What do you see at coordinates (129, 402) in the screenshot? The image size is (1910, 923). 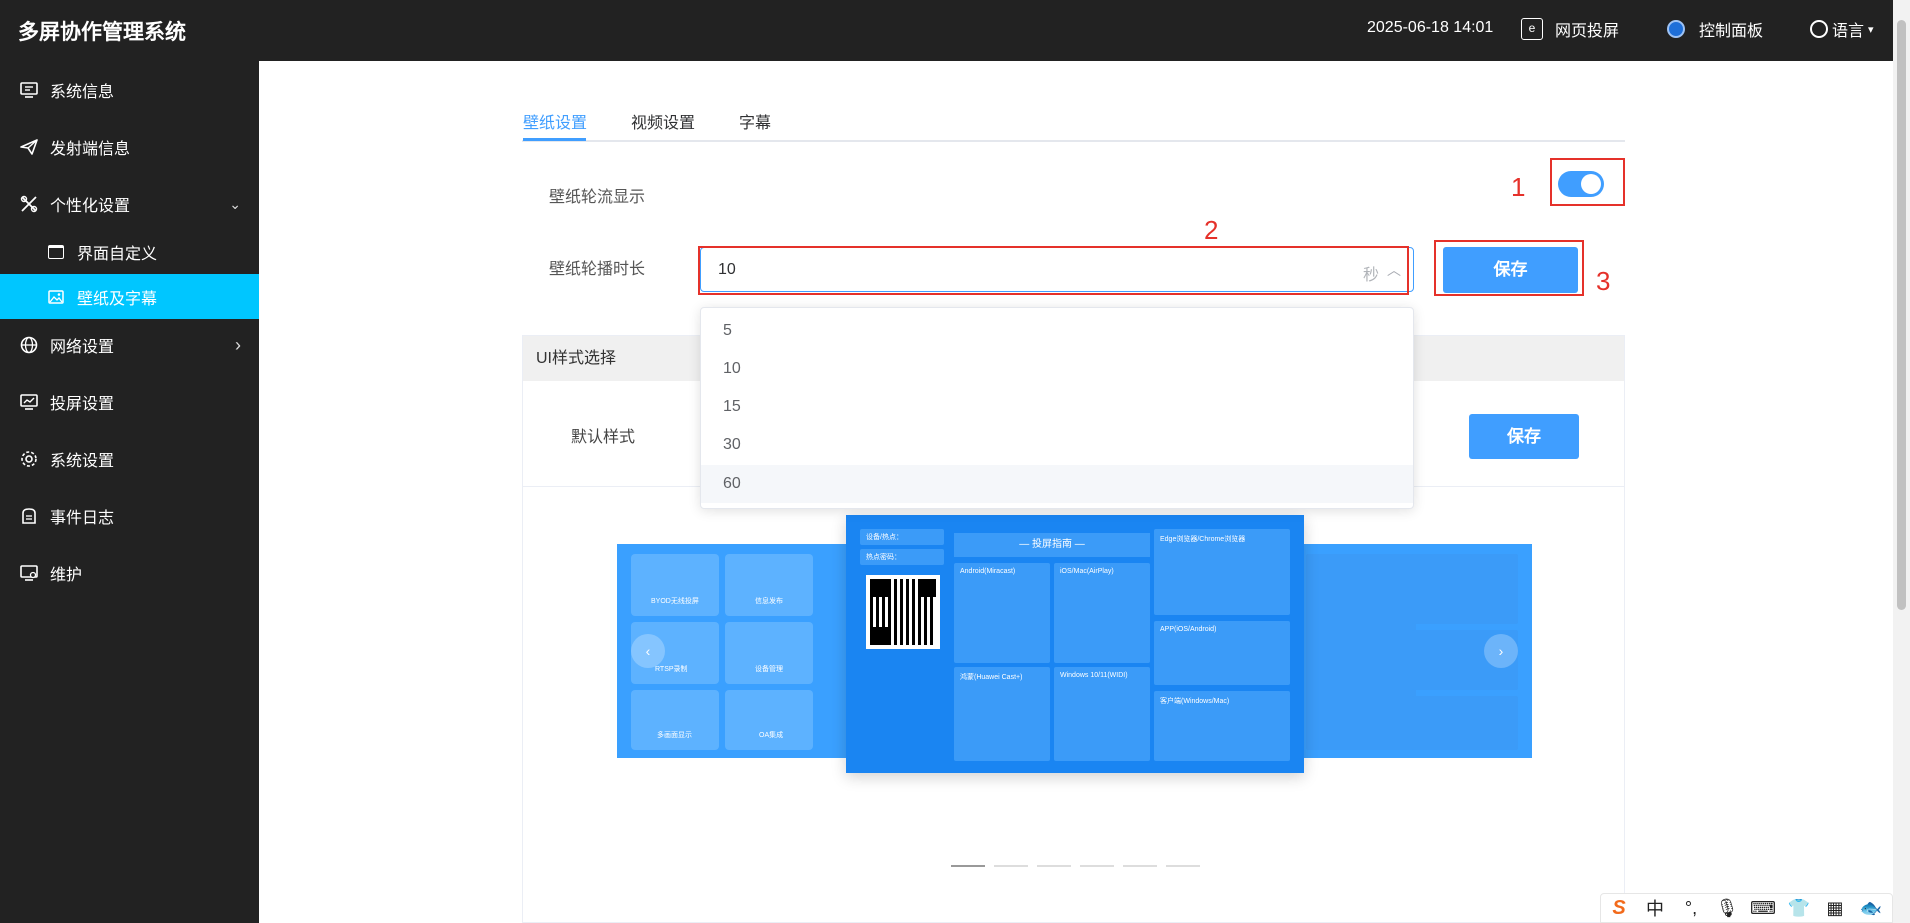 I see `sidebar-item-cast-settings: 投屏设置` at bounding box center [129, 402].